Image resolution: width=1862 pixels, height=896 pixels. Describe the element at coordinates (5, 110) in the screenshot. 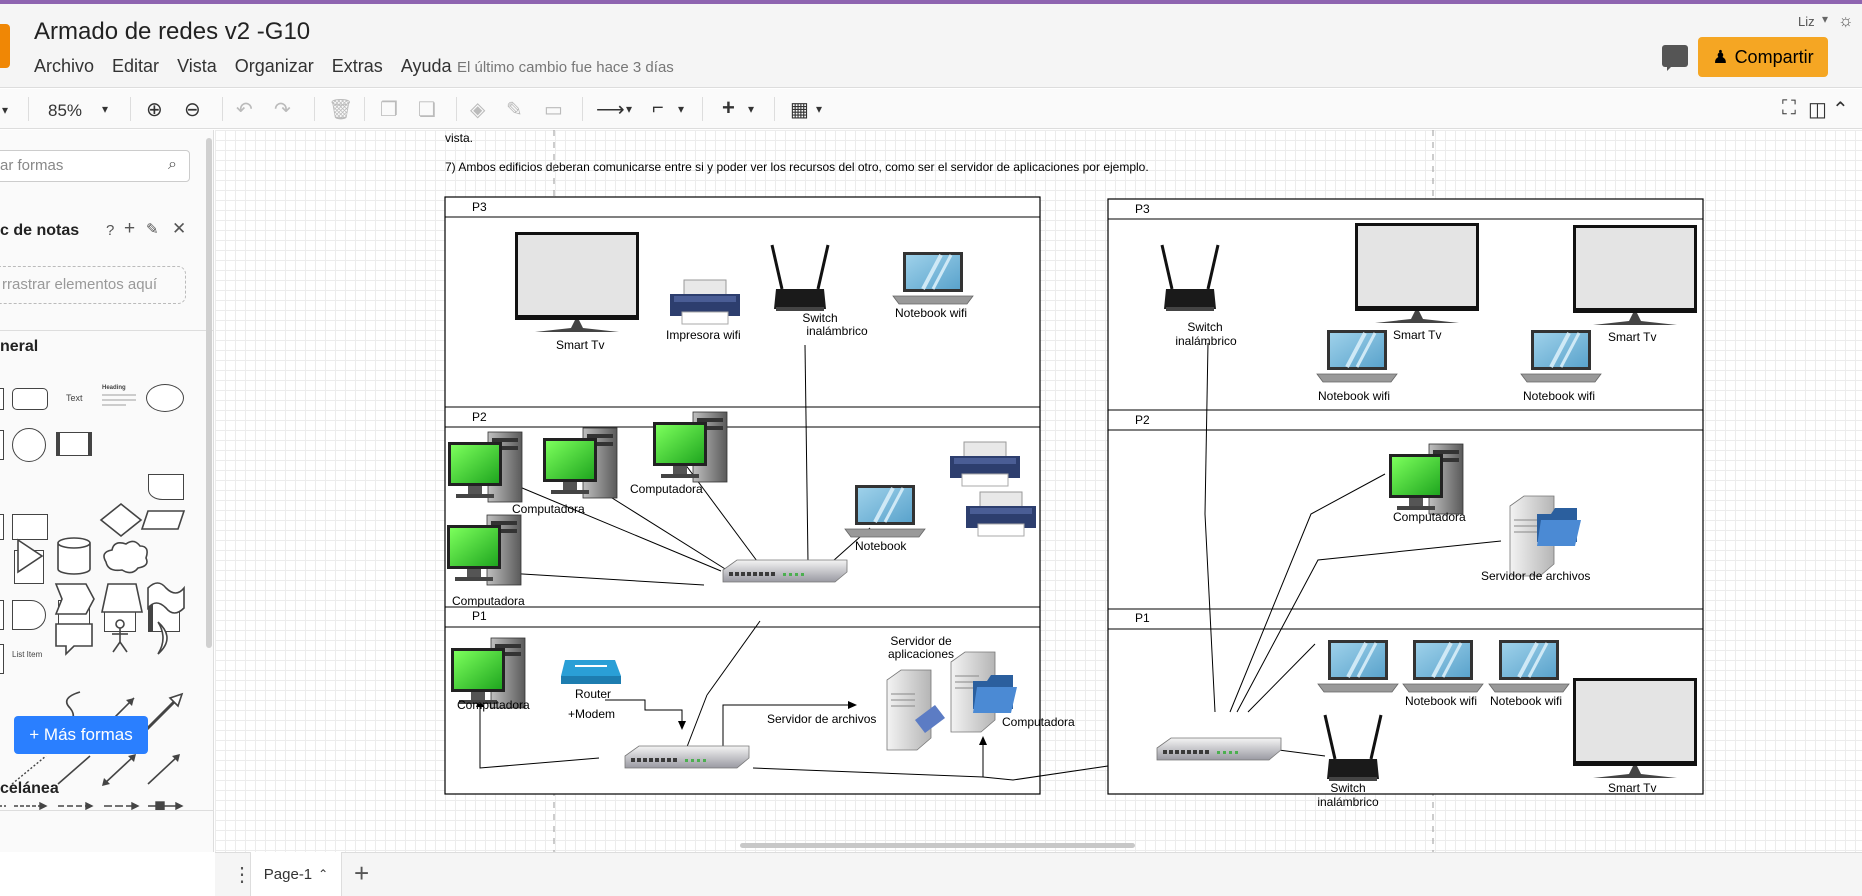

I see `sidebar-toggle-caret-icon: ▾` at that location.